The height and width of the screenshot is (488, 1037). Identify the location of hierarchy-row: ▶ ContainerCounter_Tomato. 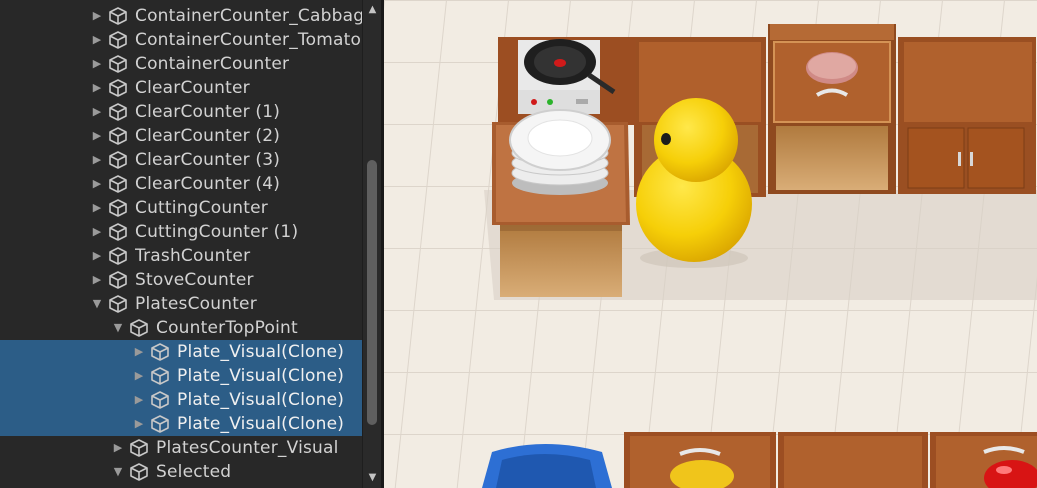
(181, 40).